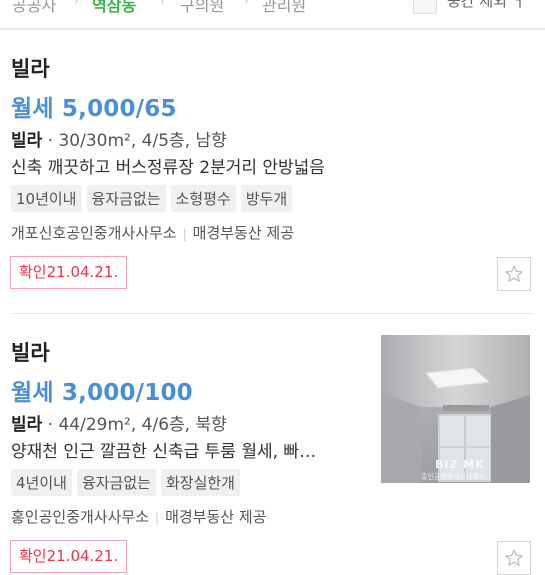  What do you see at coordinates (80, 517) in the screenshot?
I see `agency-name: 홍인공인중개사사무소` at bounding box center [80, 517].